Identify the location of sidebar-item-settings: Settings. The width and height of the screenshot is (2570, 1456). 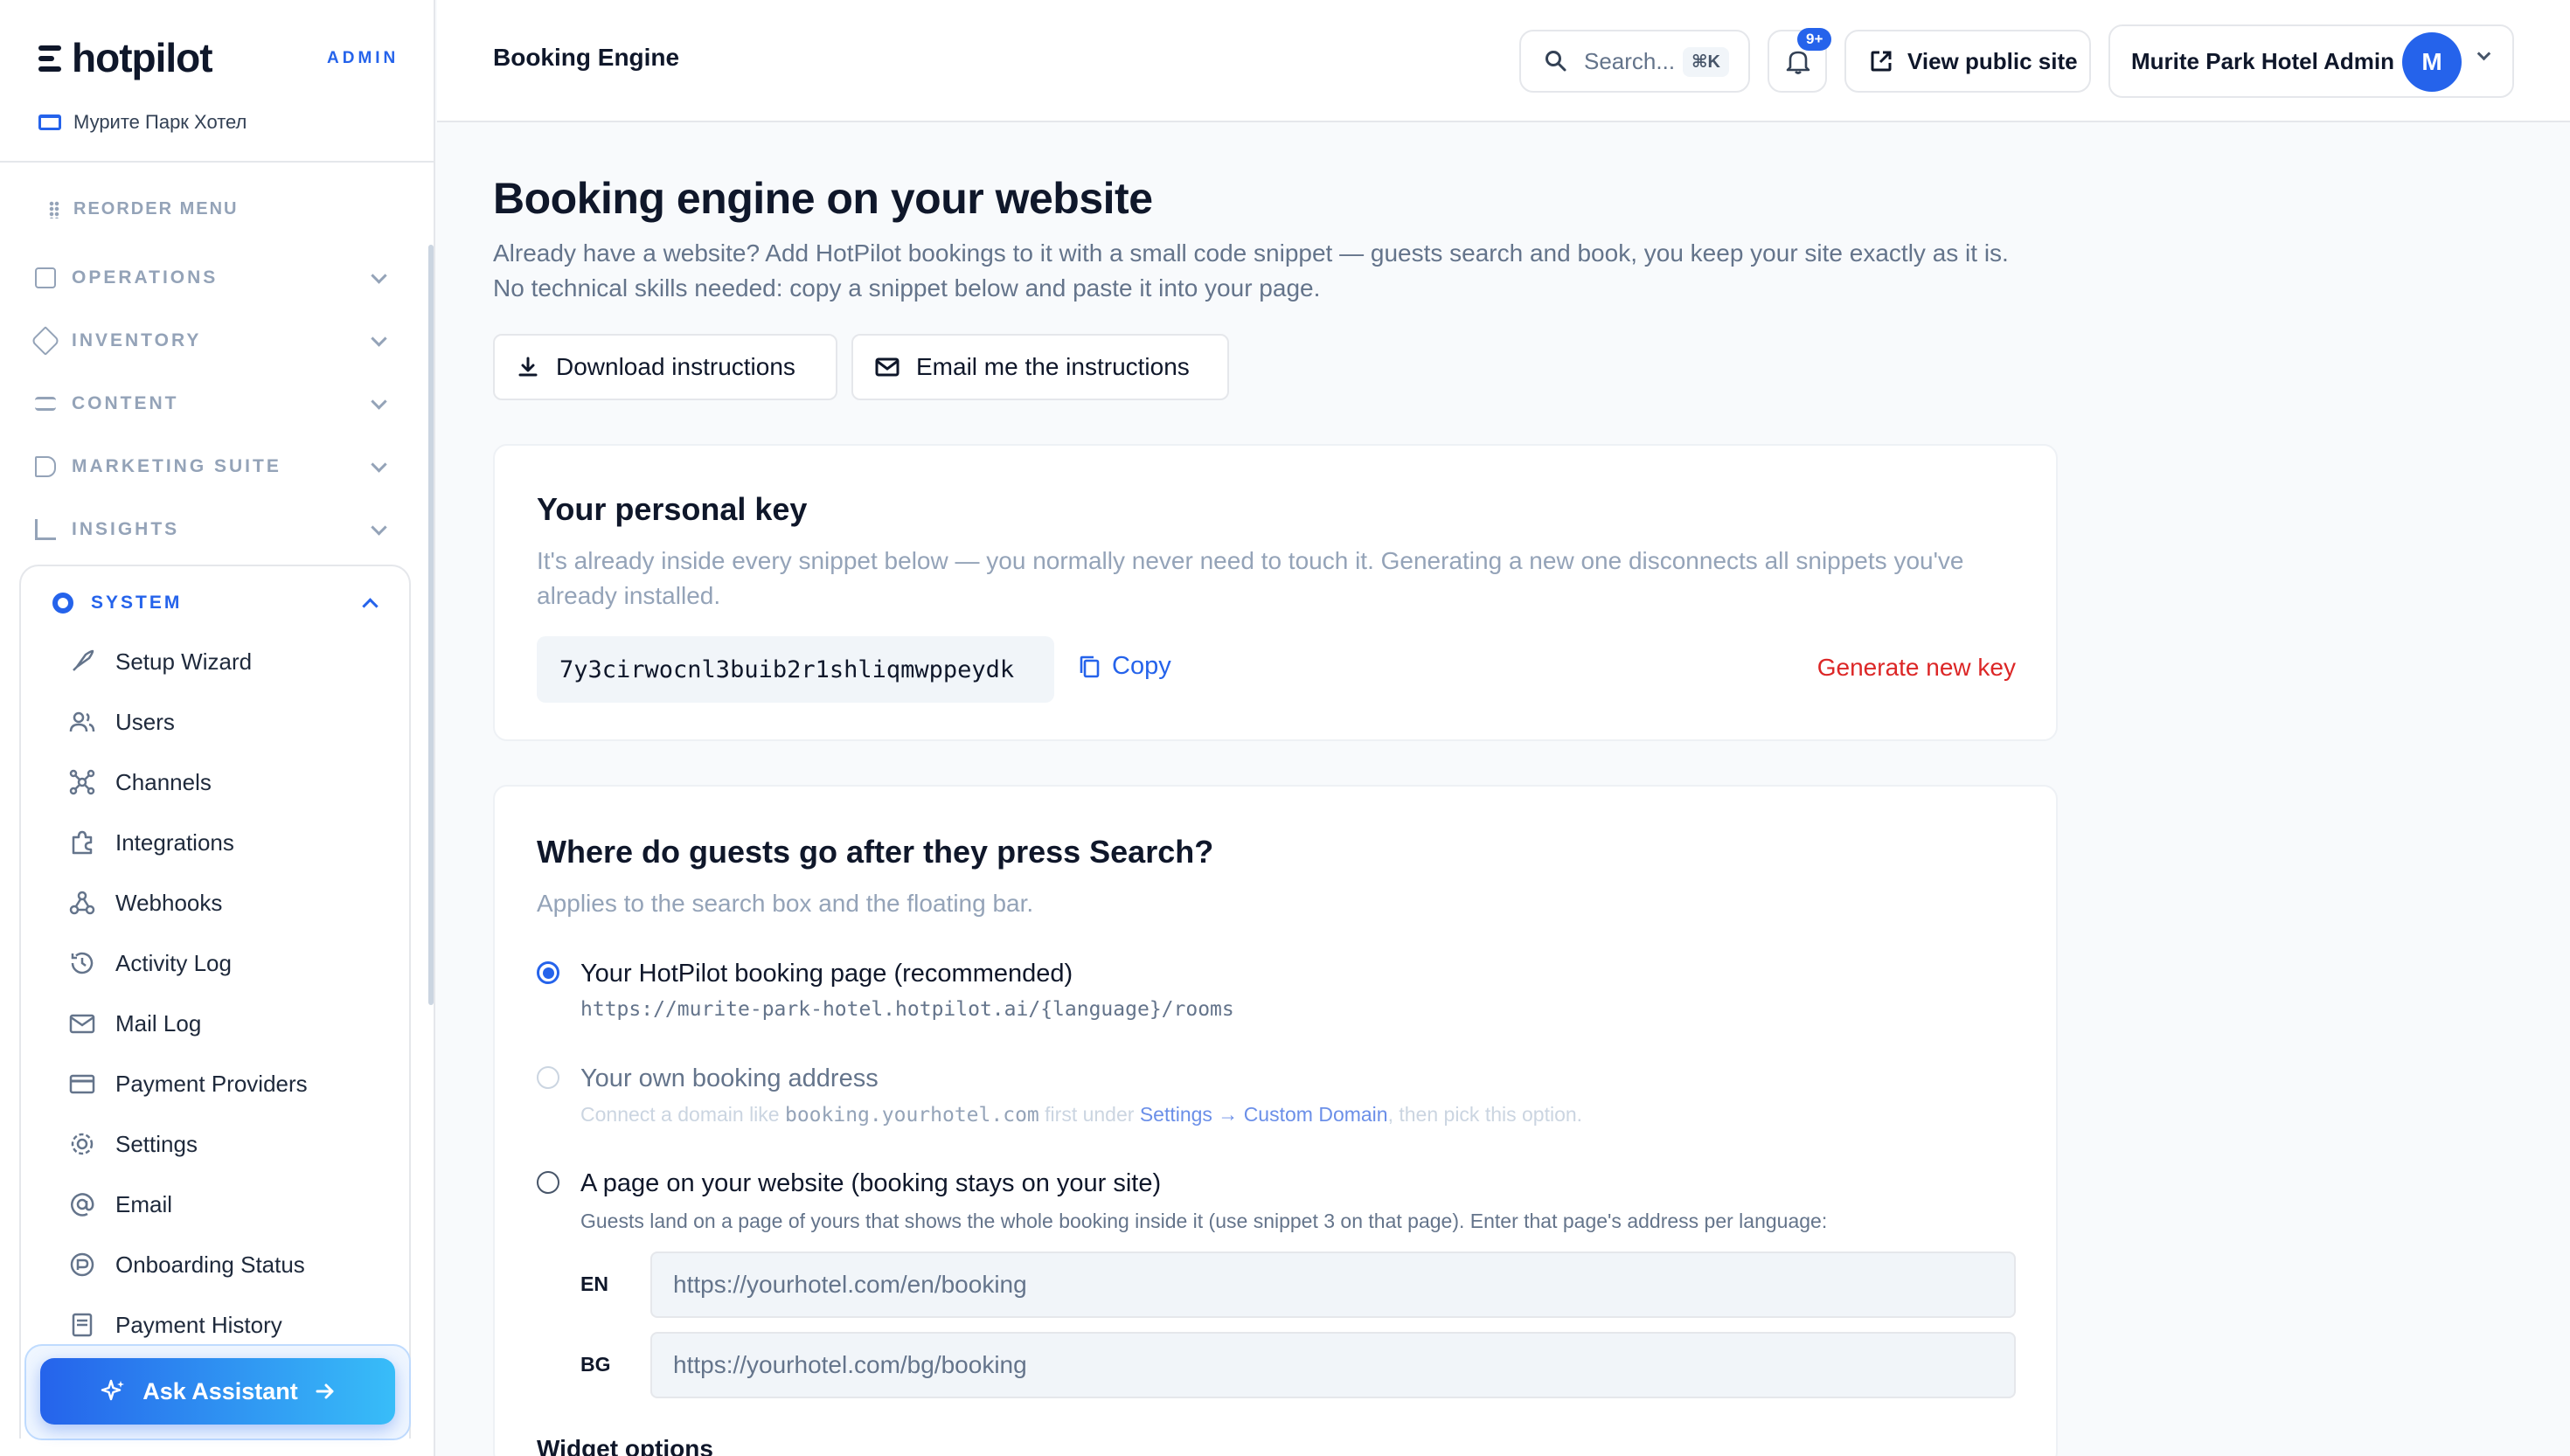
(133, 1144).